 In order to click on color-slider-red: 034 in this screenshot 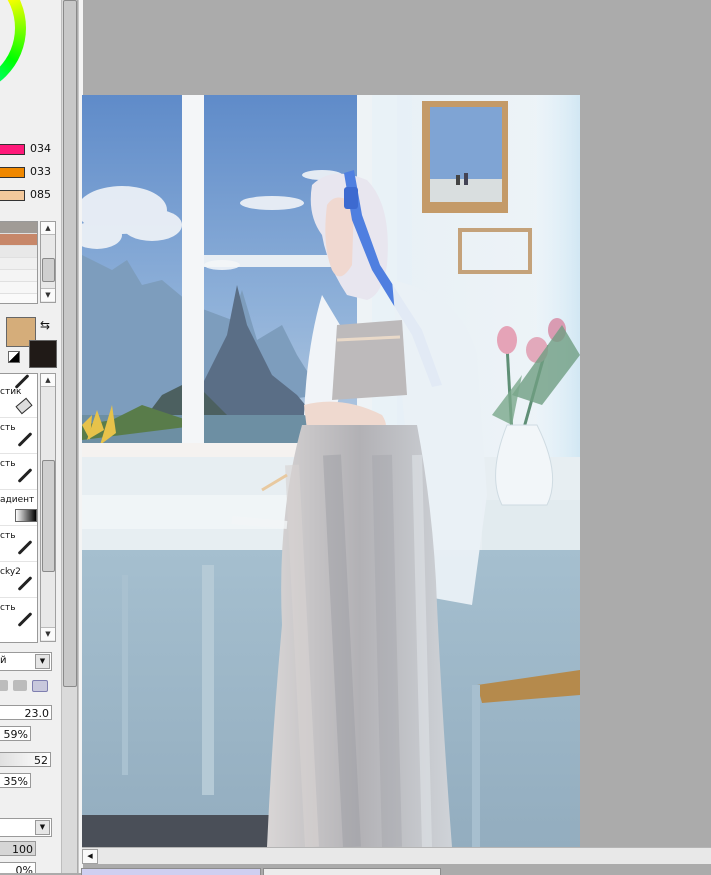, I will do `click(30, 149)`.